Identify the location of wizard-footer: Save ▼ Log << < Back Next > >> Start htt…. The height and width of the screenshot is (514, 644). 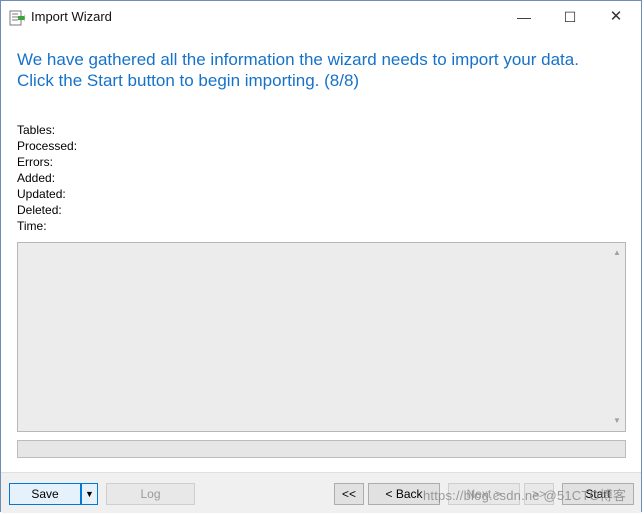
(321, 492).